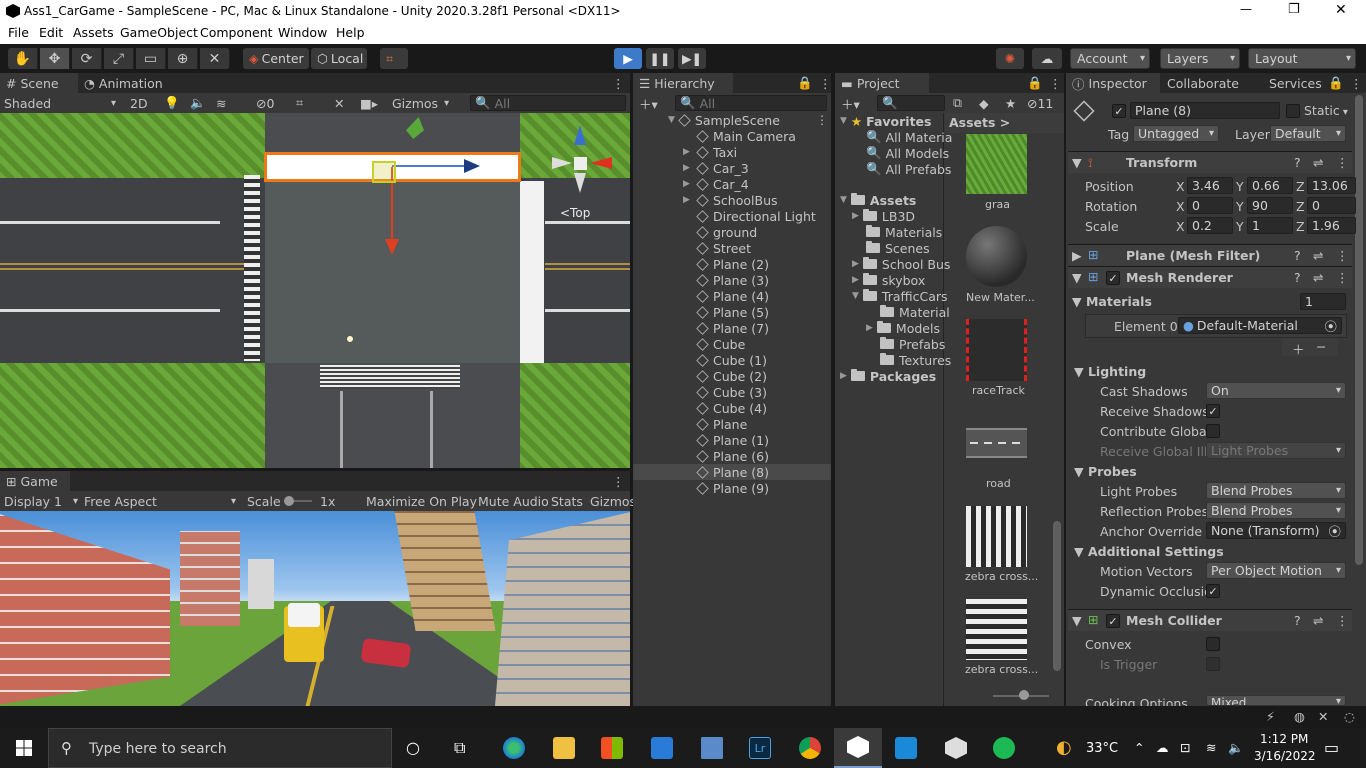  What do you see at coordinates (732, 344) in the screenshot?
I see `hierarchy-item: Cube` at bounding box center [732, 344].